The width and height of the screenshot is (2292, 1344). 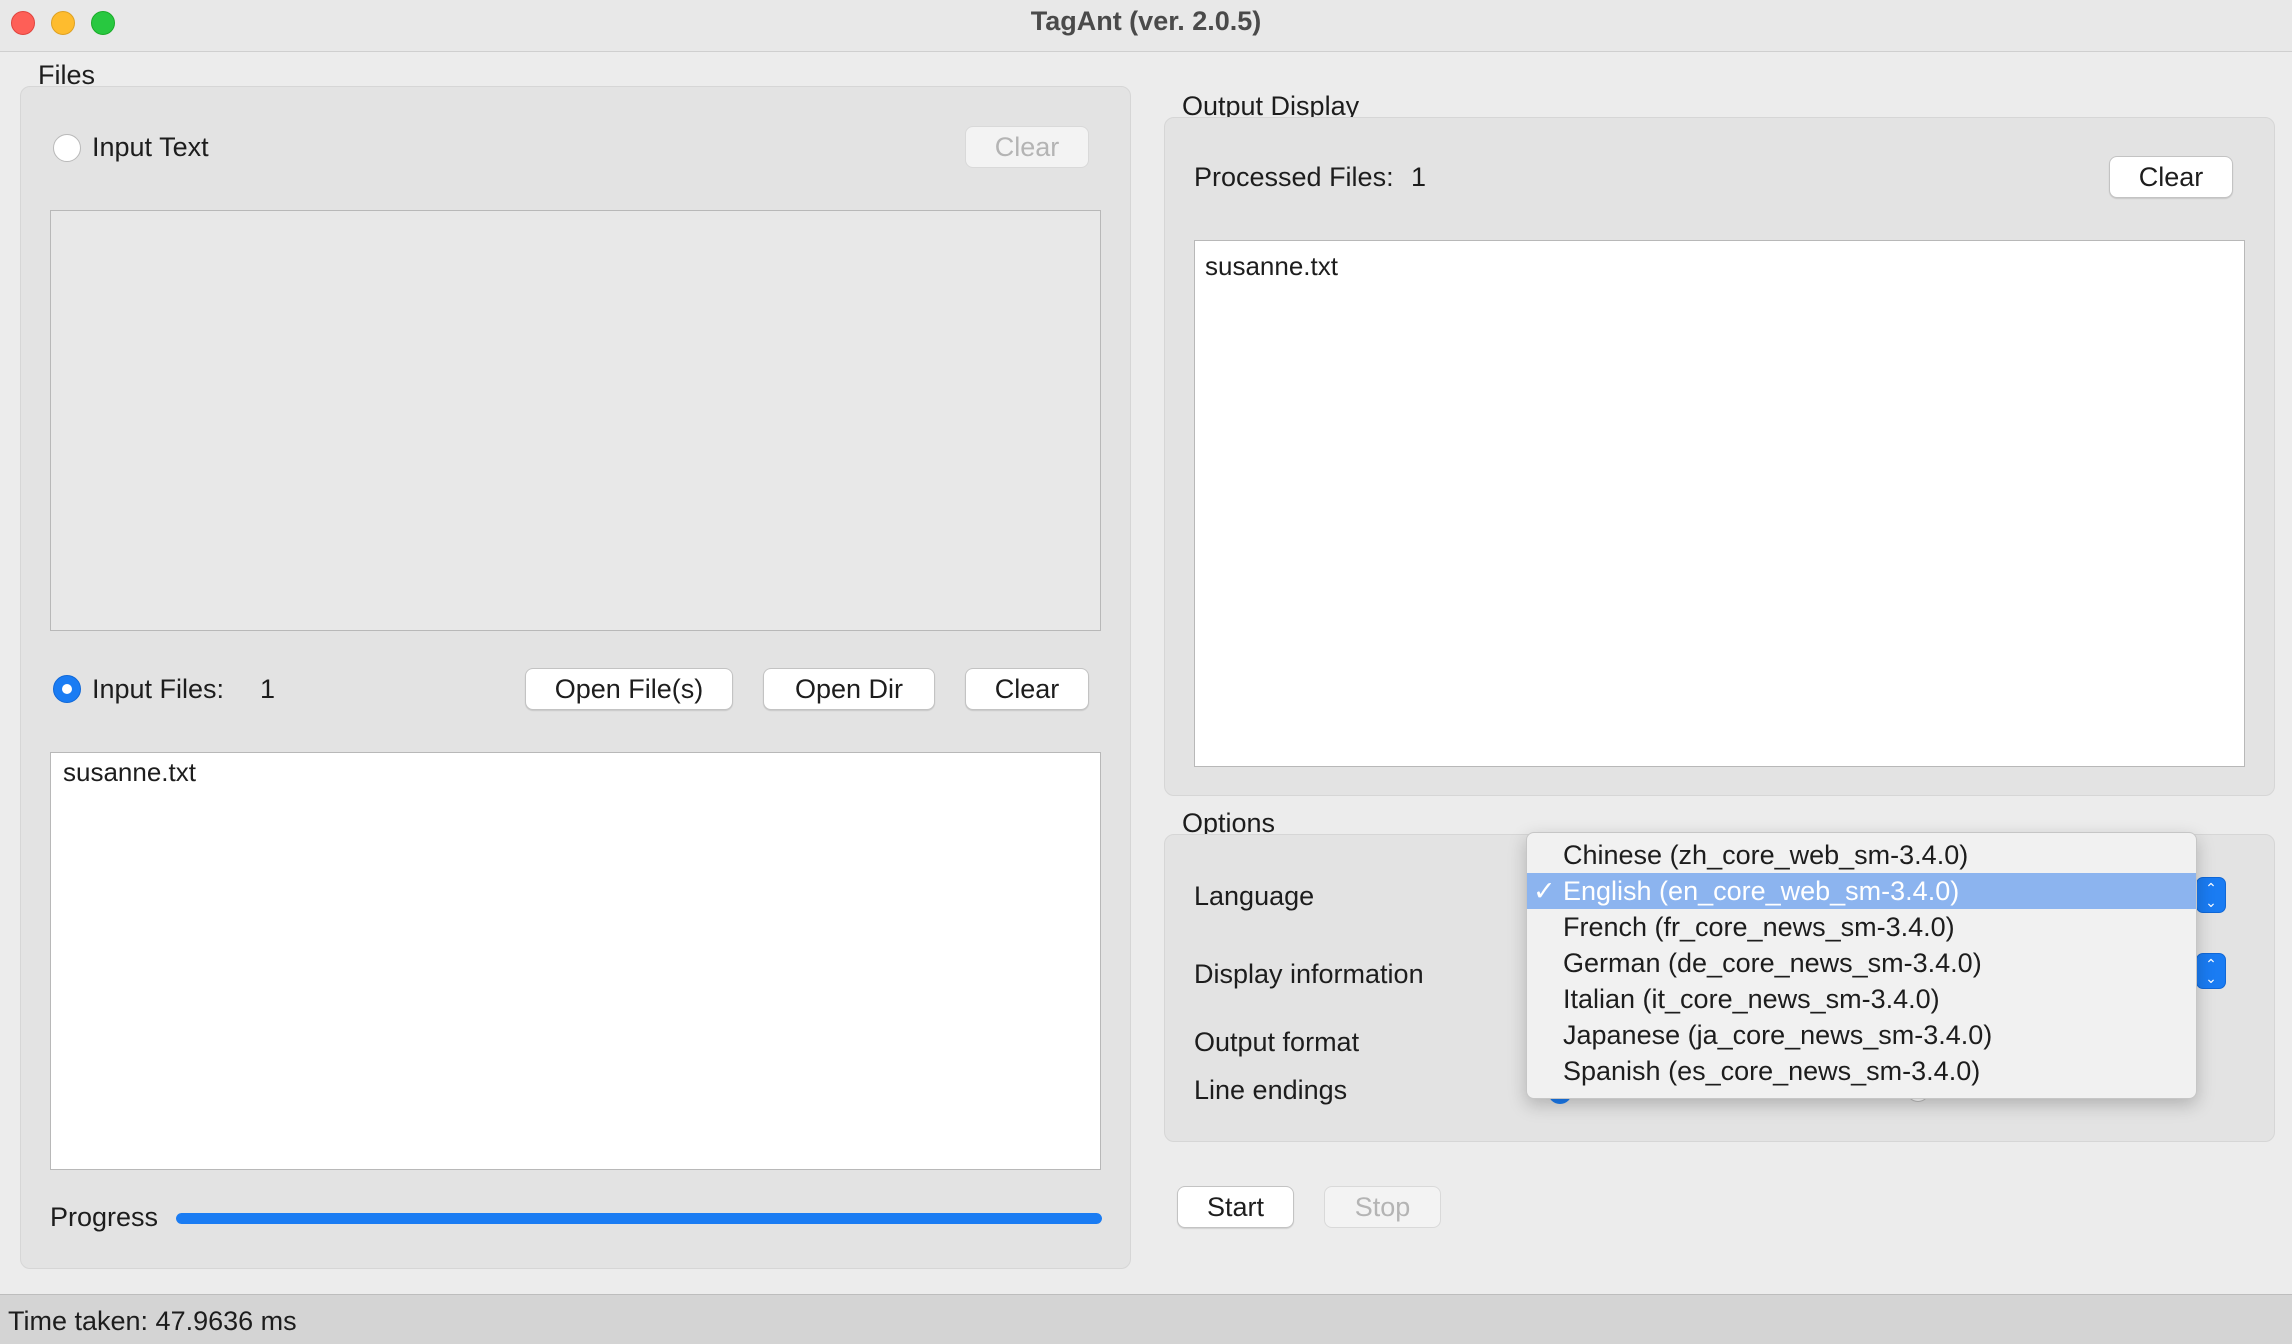 What do you see at coordinates (1027, 147) in the screenshot?
I see `input-text-clear-button: Clear` at bounding box center [1027, 147].